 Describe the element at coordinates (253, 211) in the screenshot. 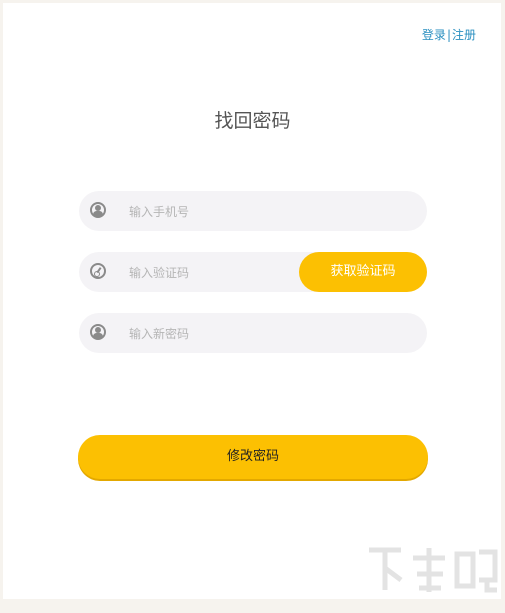

I see `phone-field: 输入手机号` at that location.